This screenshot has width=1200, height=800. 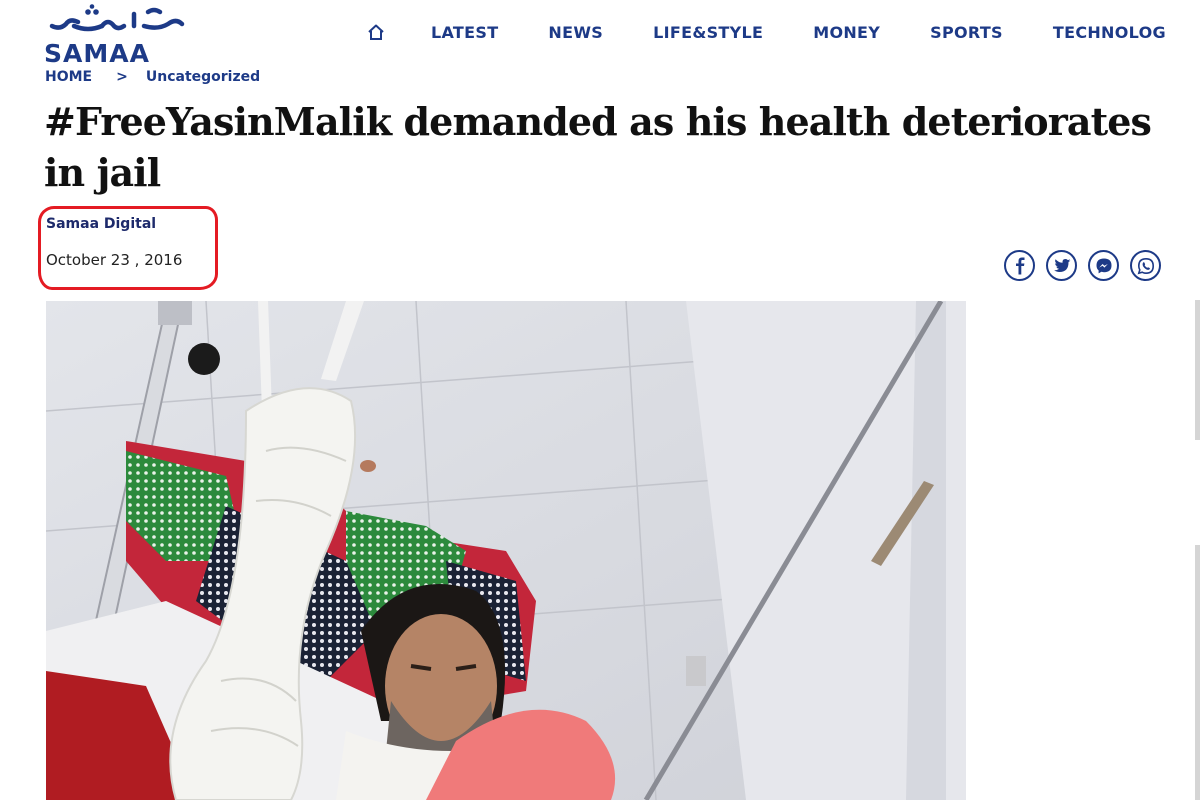 I want to click on nav-home-button, so click(x=376, y=32).